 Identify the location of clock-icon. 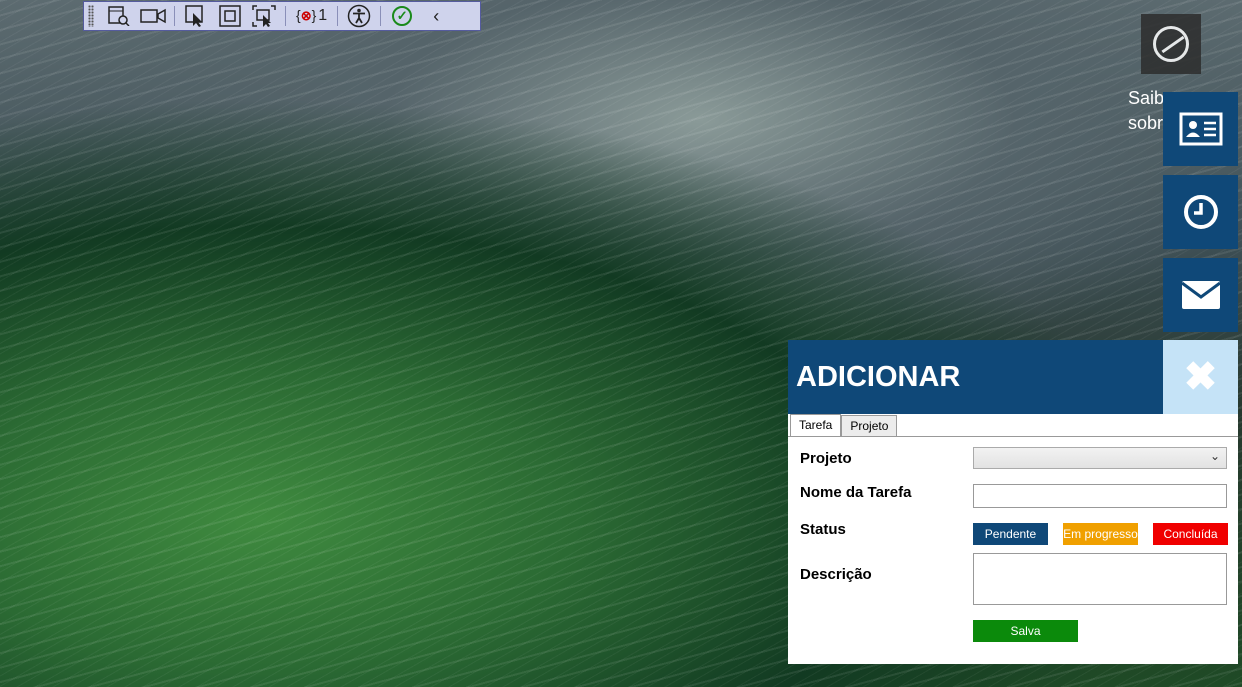
(1200, 212).